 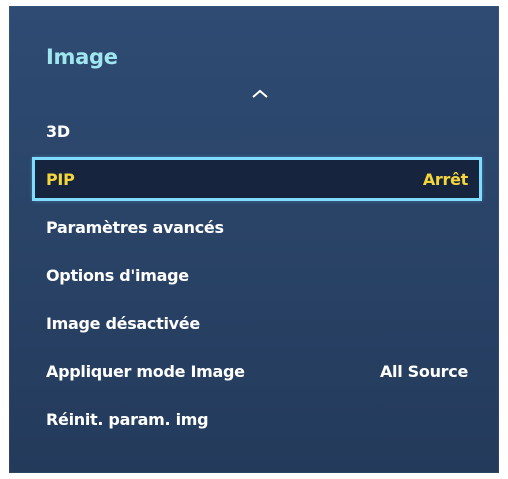 What do you see at coordinates (257, 179) in the screenshot?
I see `menu-item-pip: PIP Arrêt` at bounding box center [257, 179].